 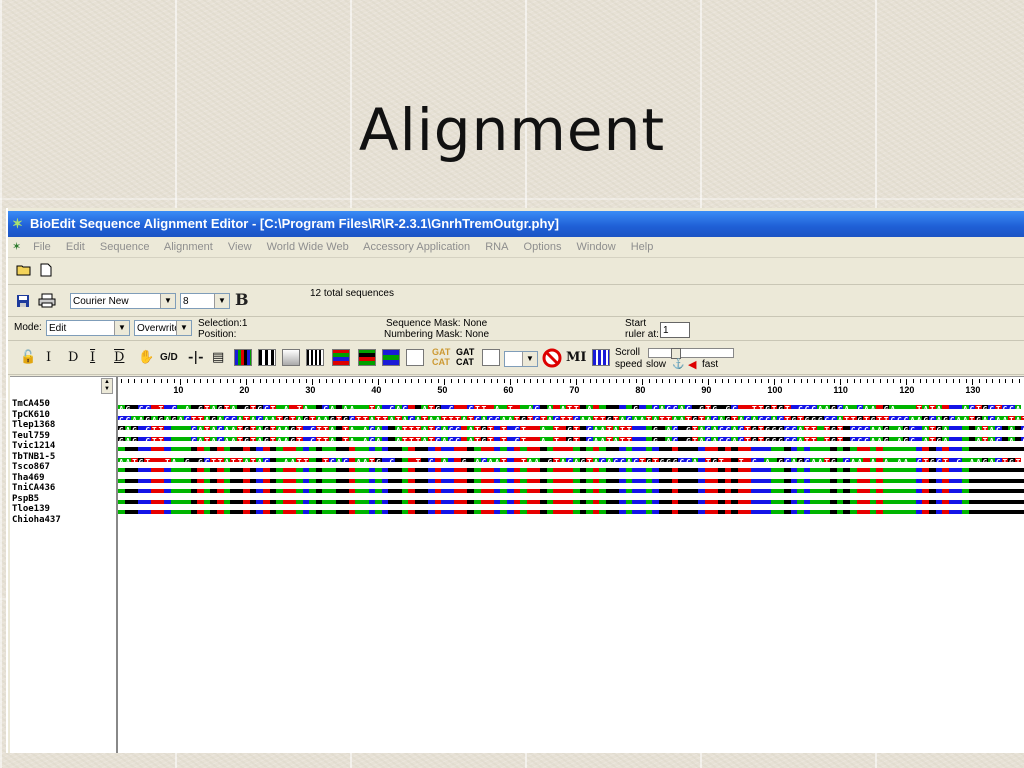 What do you see at coordinates (196, 357) in the screenshot?
I see `split-icon: -|-` at bounding box center [196, 357].